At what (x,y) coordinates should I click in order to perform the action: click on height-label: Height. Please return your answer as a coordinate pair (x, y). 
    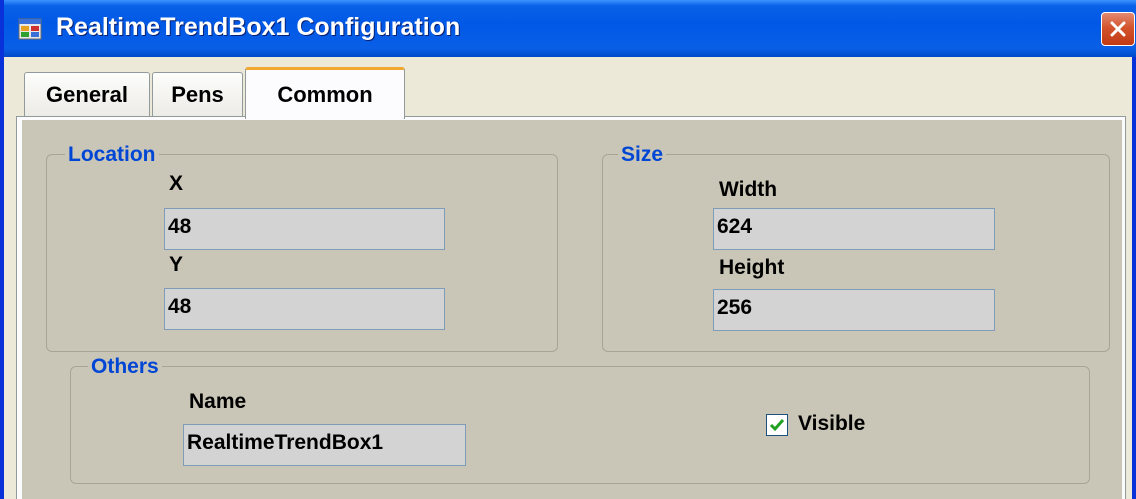
    Looking at the image, I should click on (752, 267).